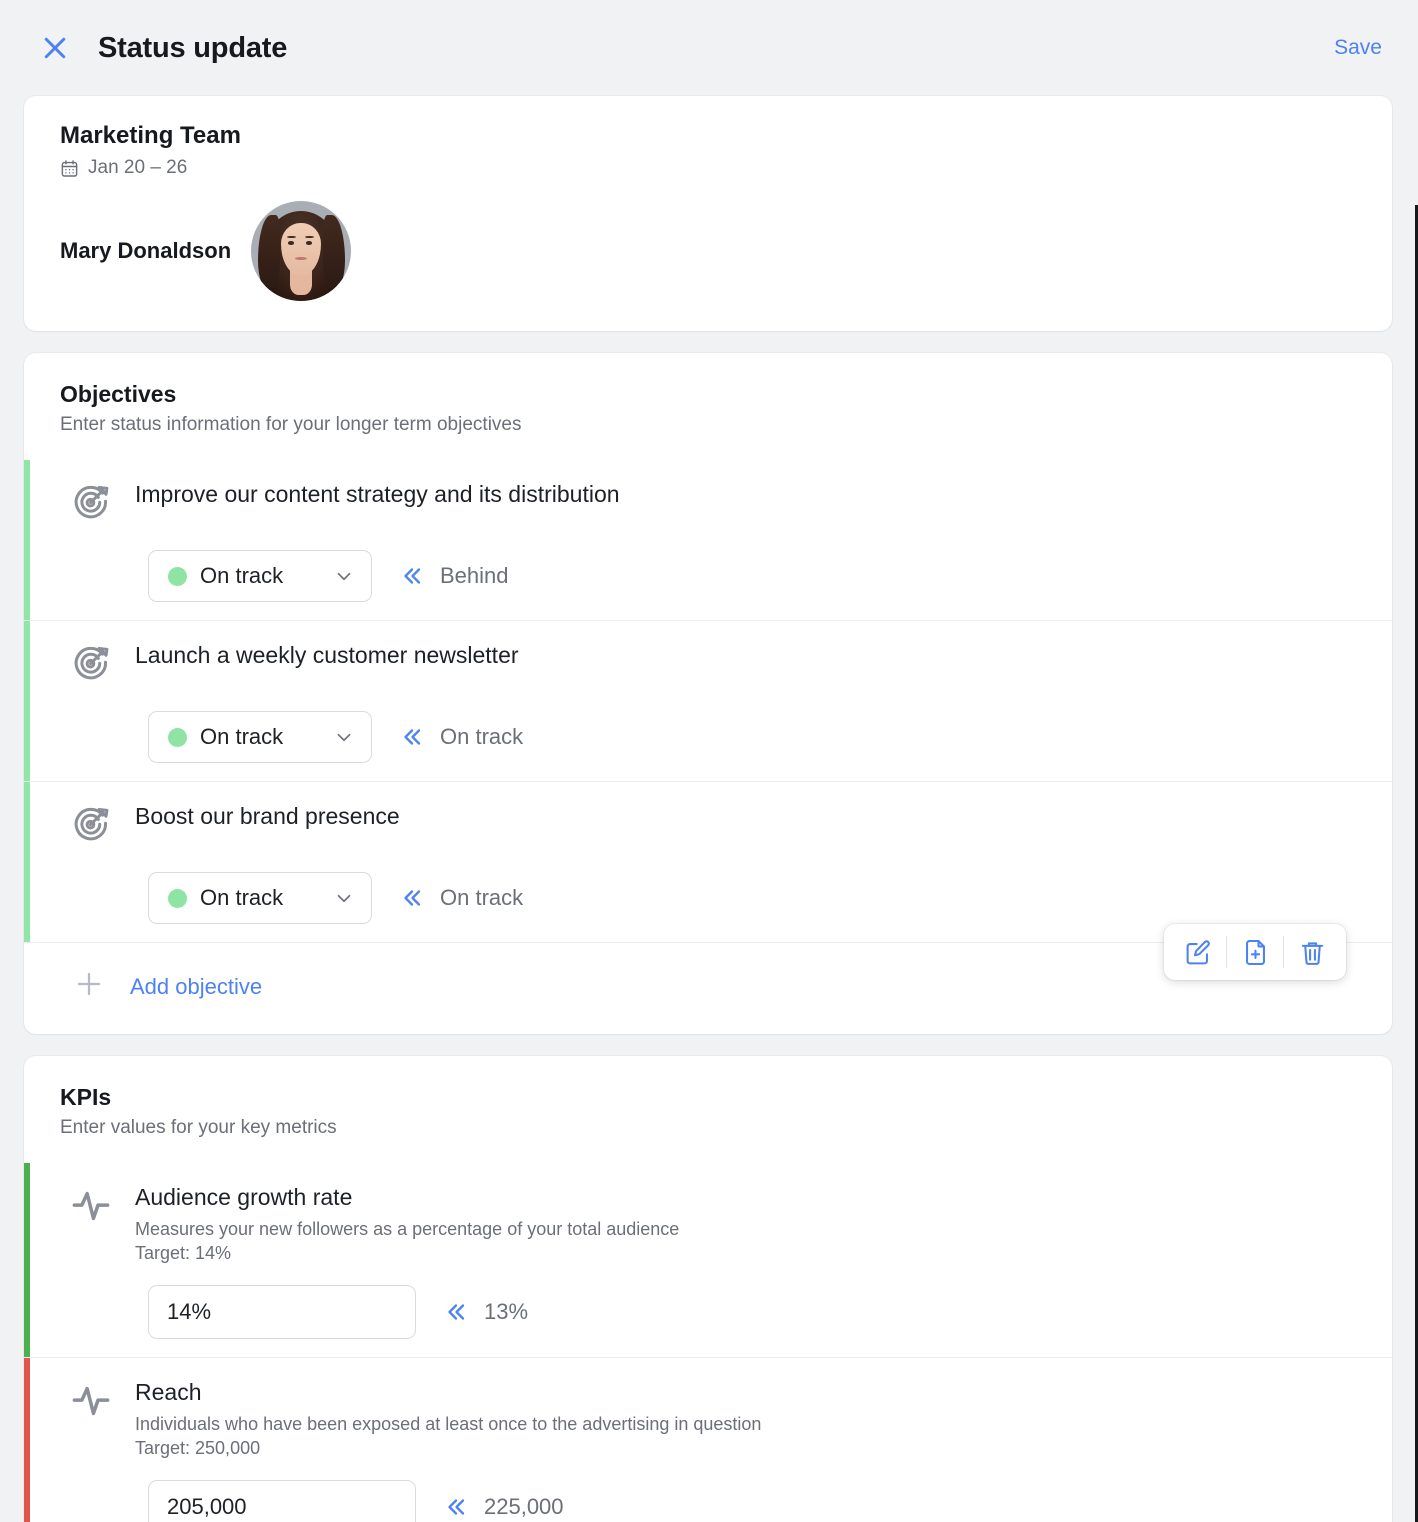  I want to click on owner-row: Mary Donaldson, so click(702, 251).